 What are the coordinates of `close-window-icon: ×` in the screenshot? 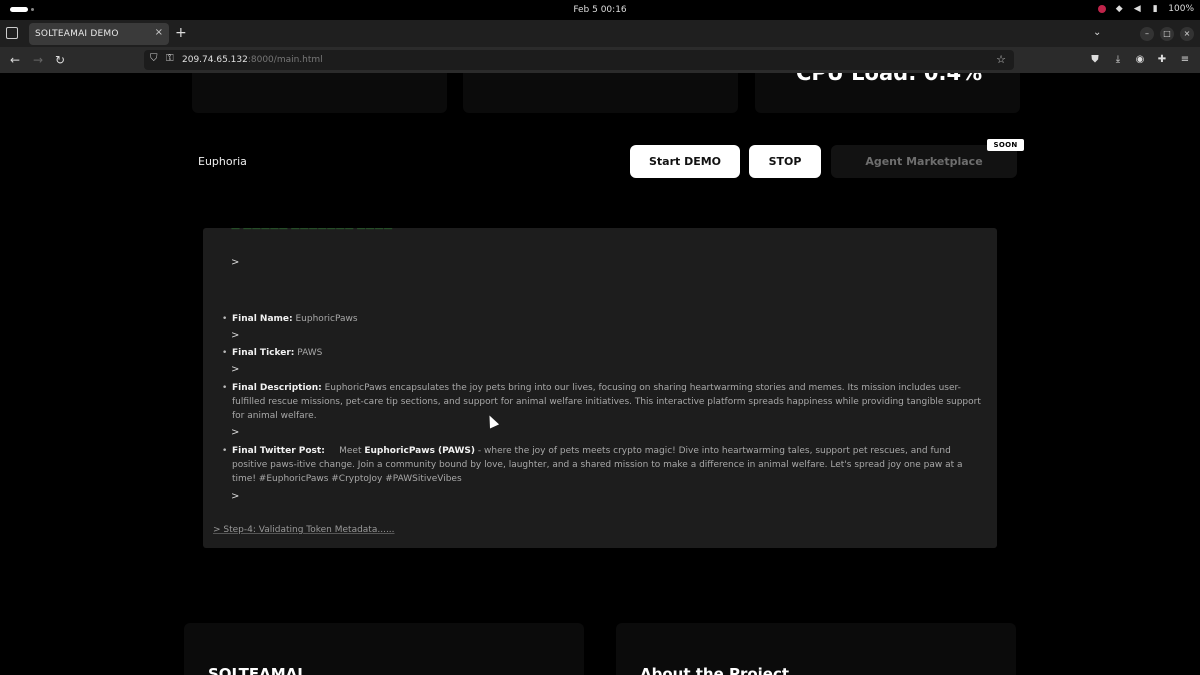 It's located at (1187, 34).